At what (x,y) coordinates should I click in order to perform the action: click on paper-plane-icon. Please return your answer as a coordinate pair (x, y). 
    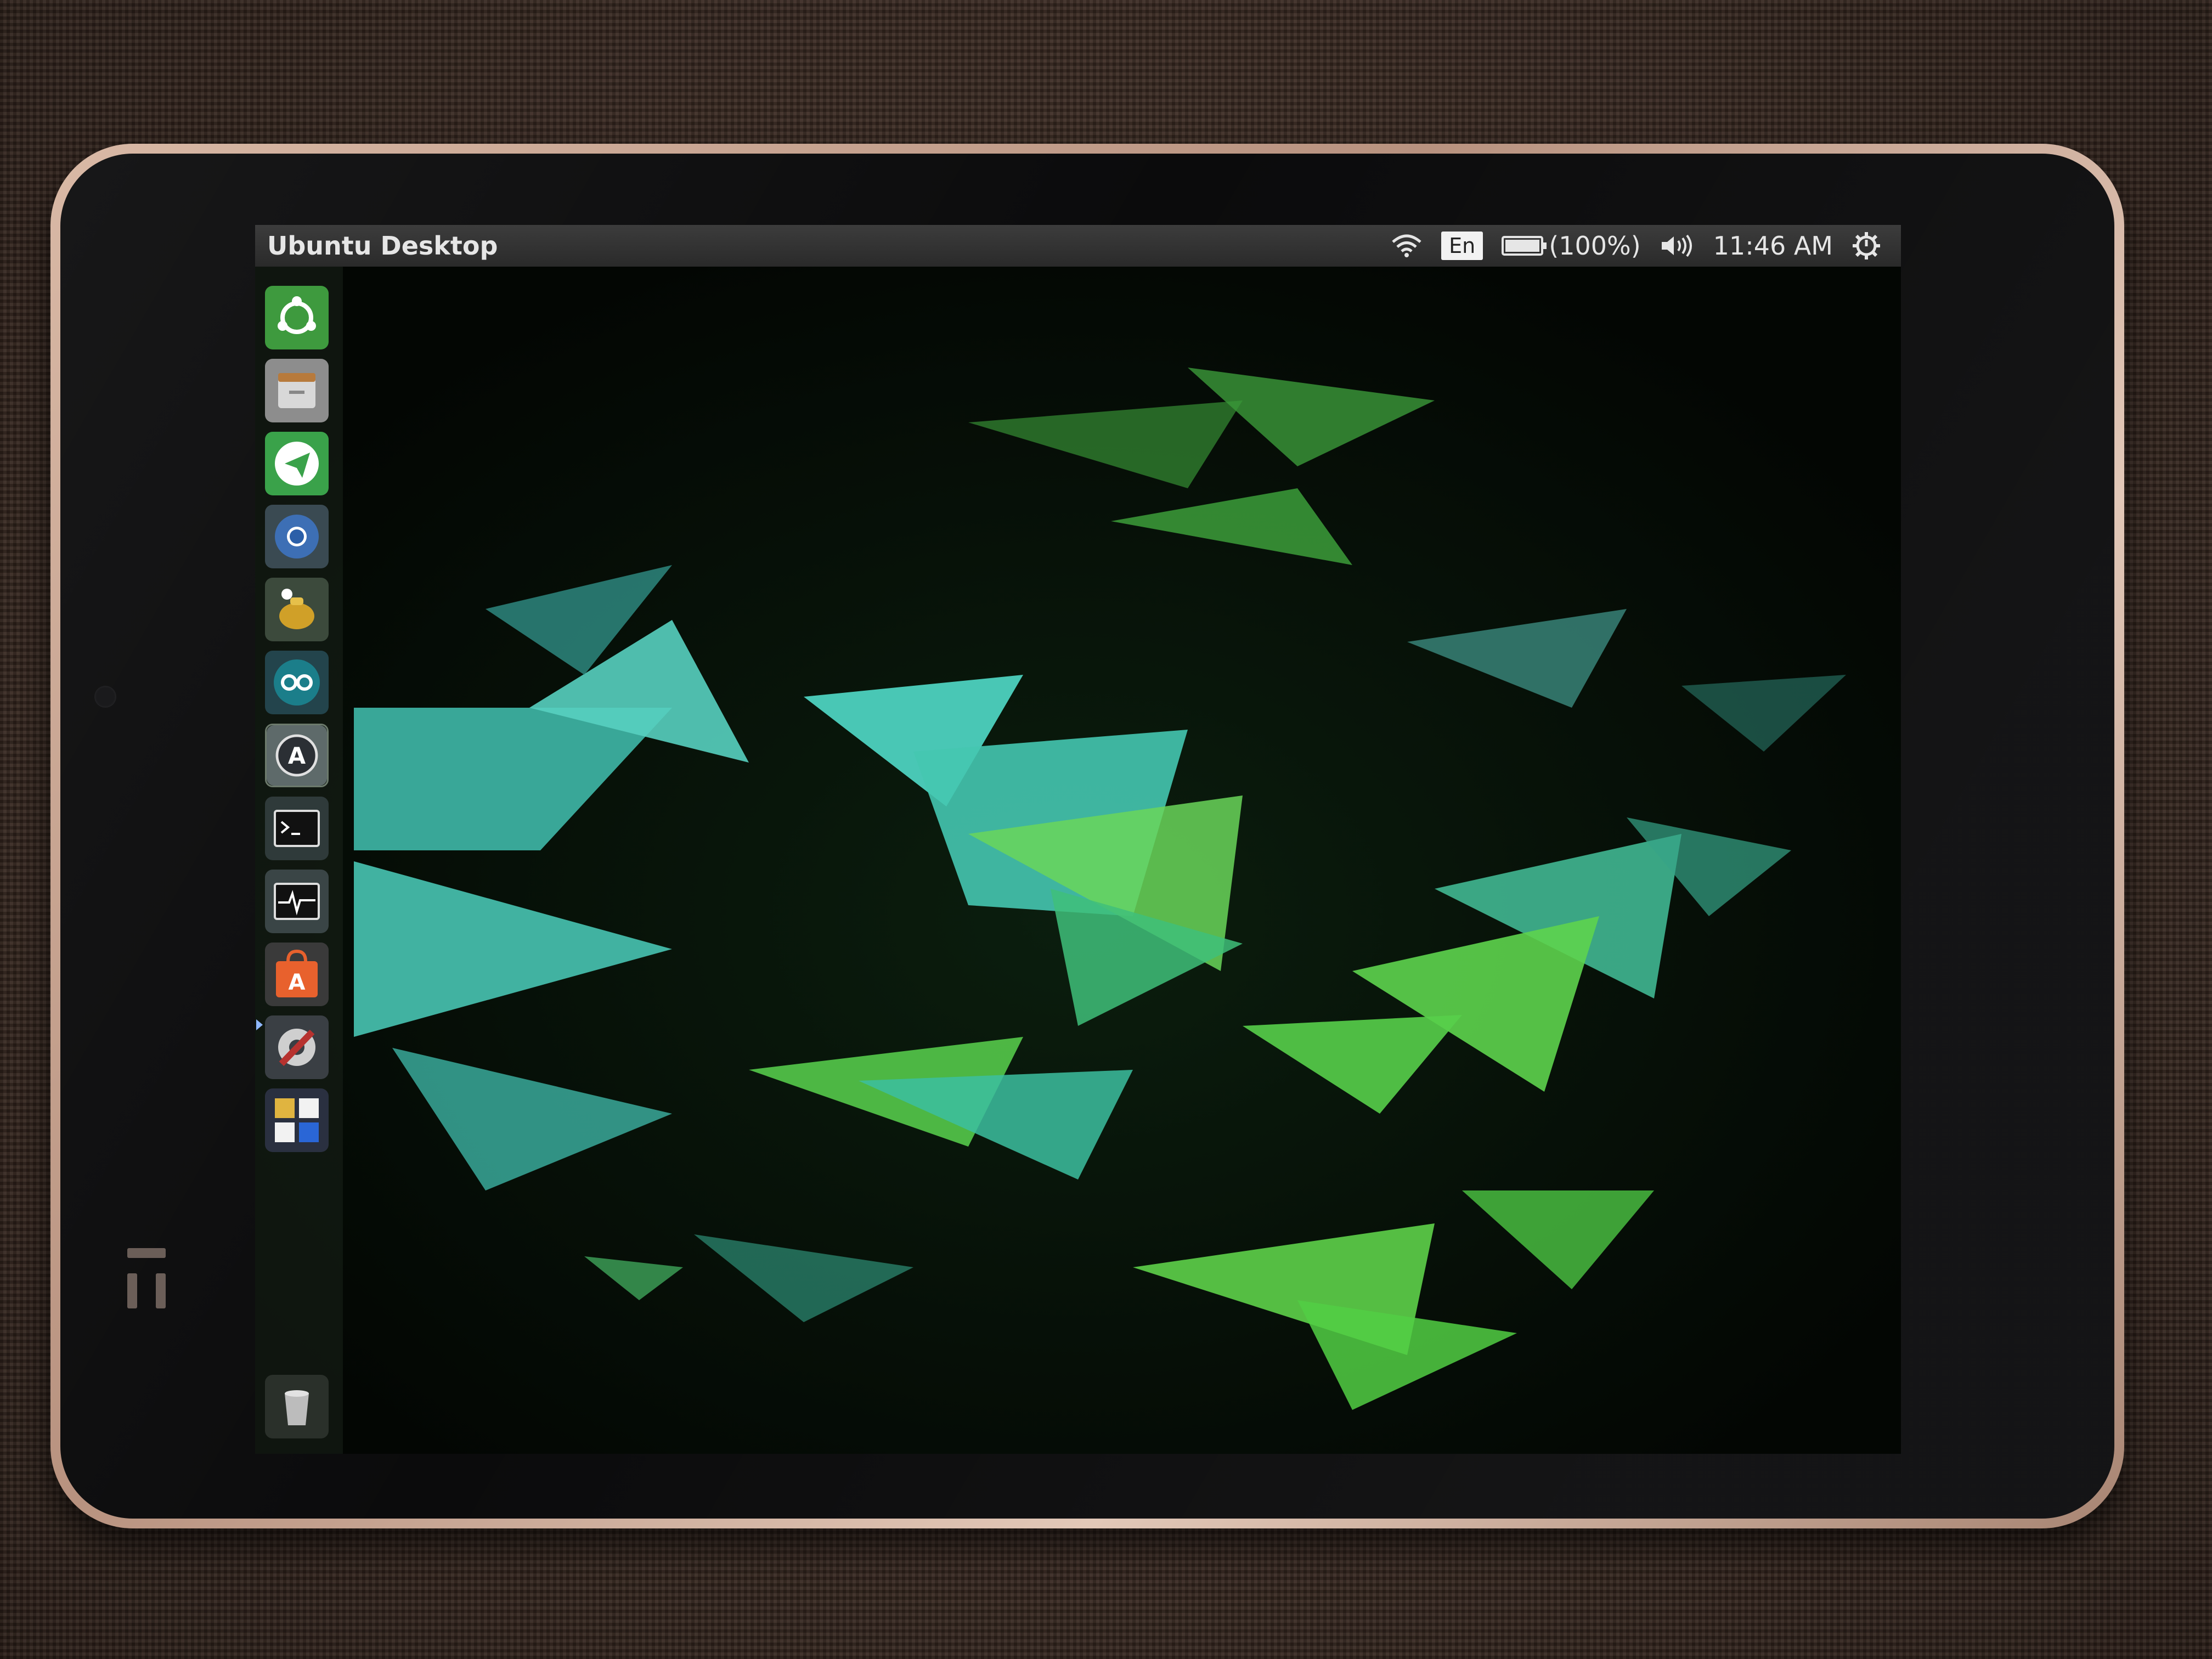
    Looking at the image, I should click on (297, 464).